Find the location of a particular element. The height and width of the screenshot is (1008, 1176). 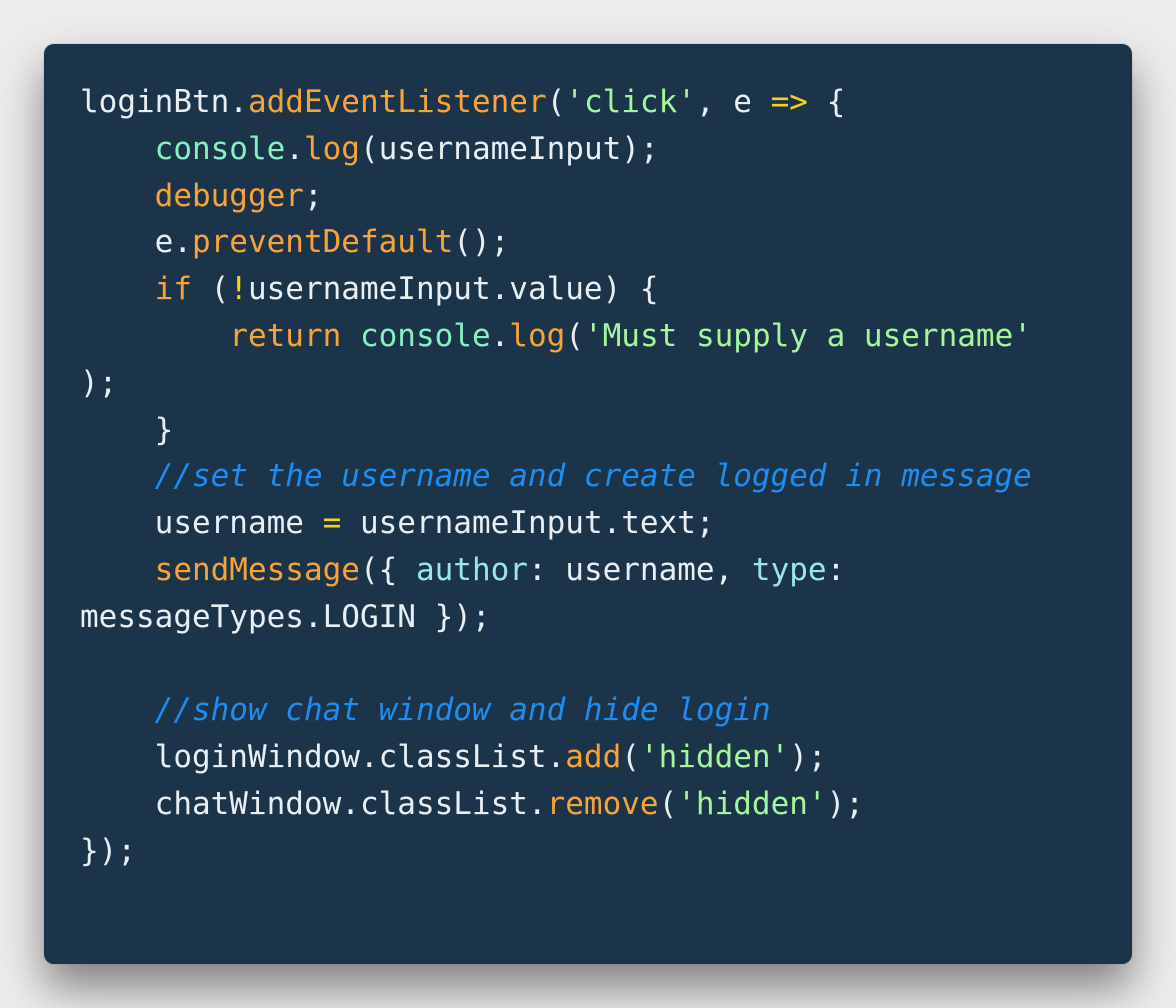

code-line: console.log(usernameInput); is located at coordinates (556, 149).